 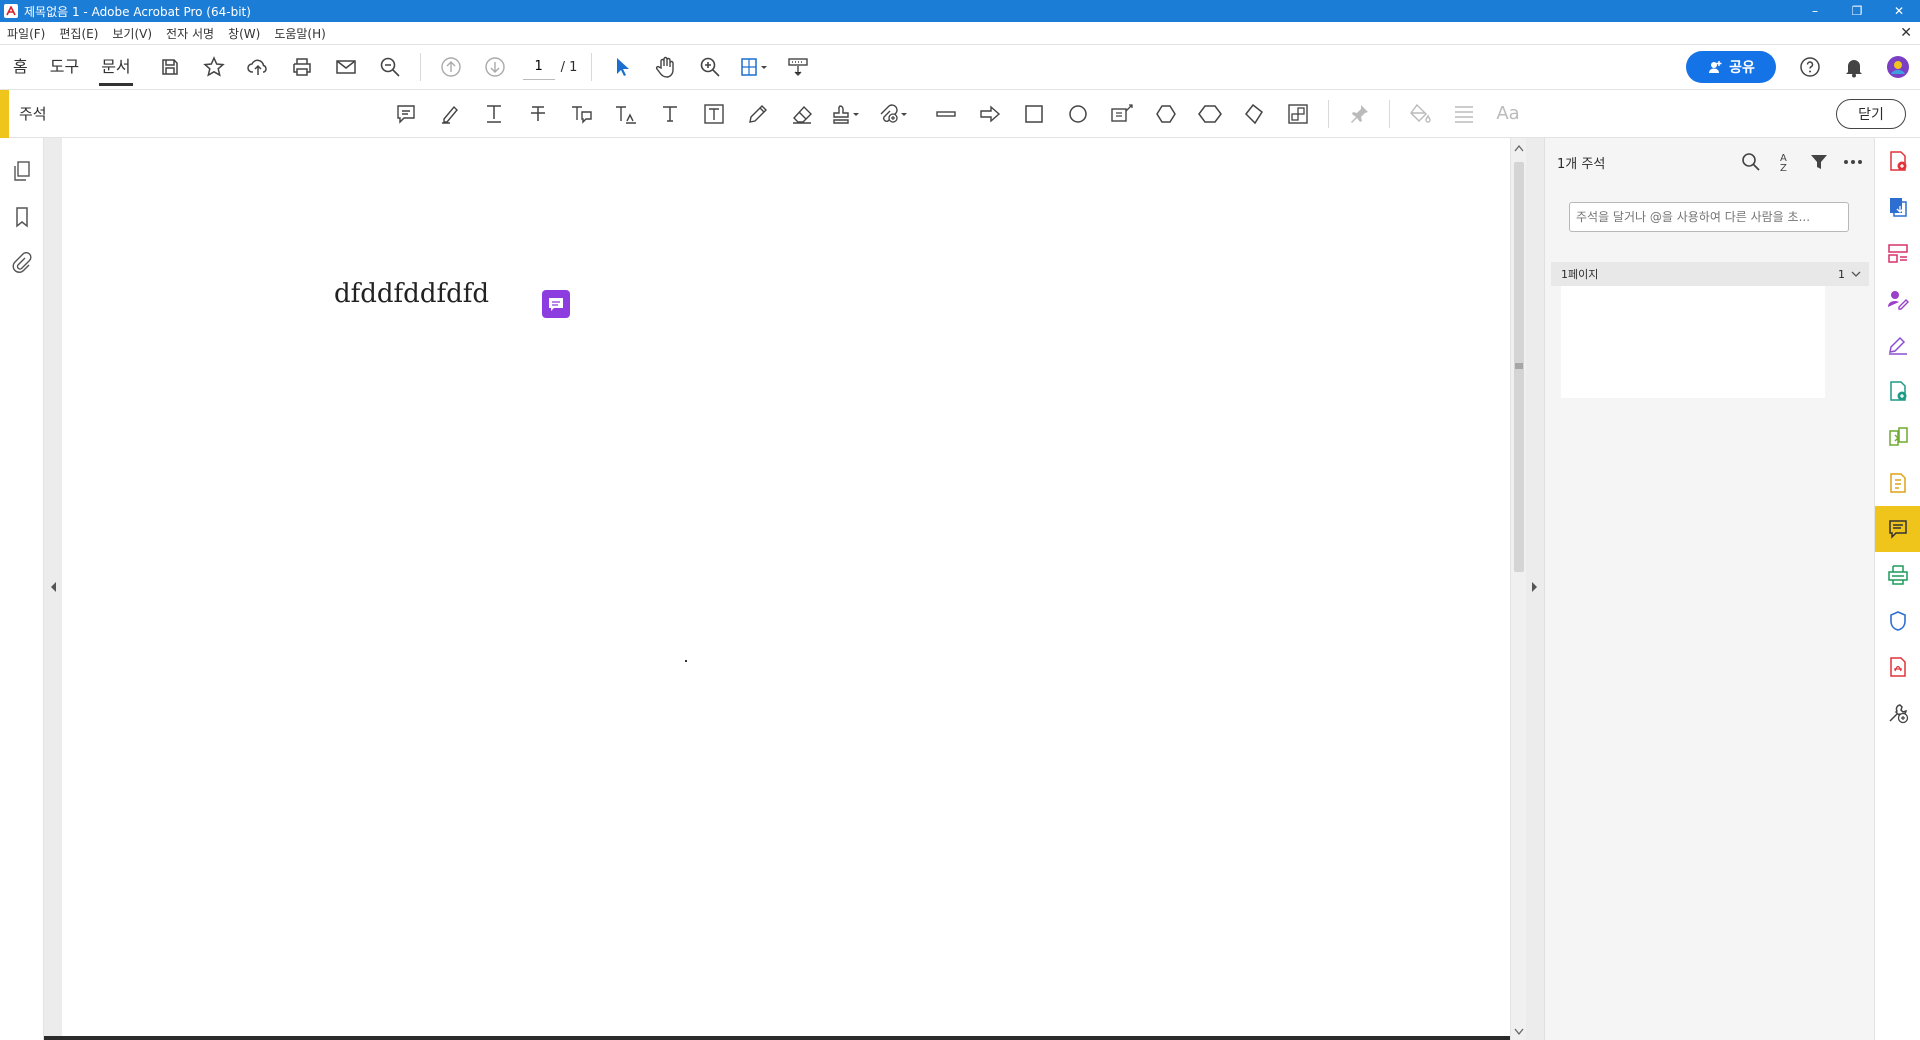 I want to click on menu-help: 도움말(H), so click(x=300, y=33).